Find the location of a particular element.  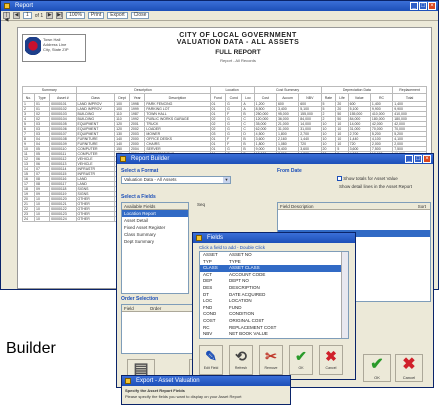

field-code: DT is located at coordinates (206, 294).